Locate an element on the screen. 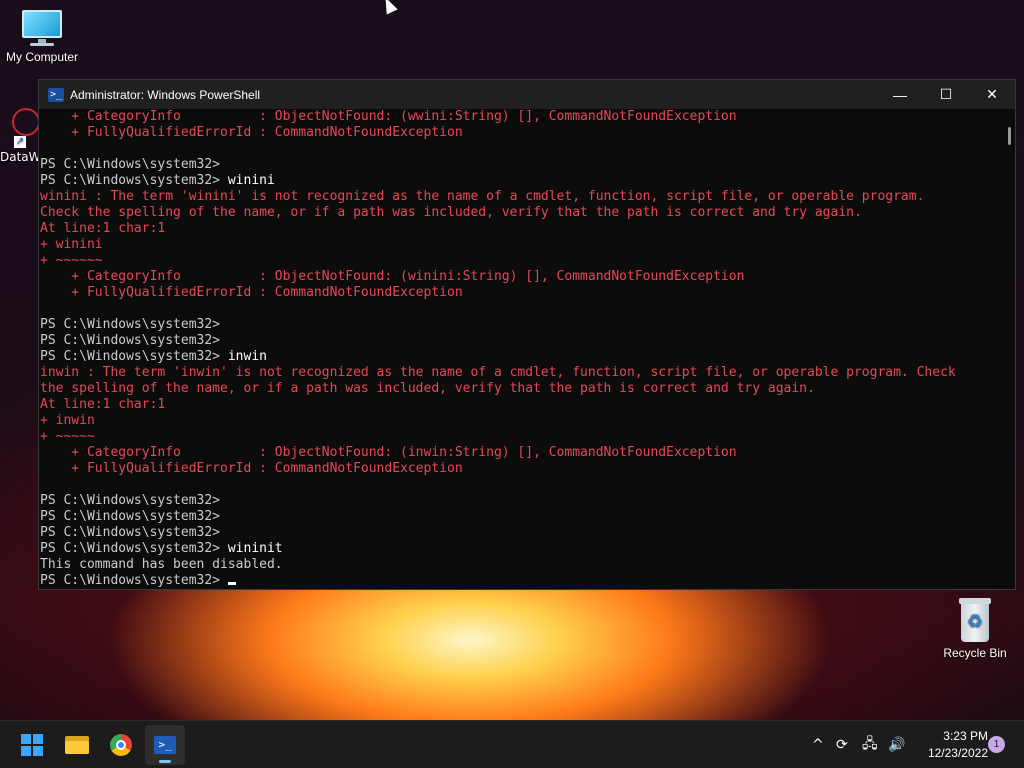 Image resolution: width=1024 pixels, height=768 pixels. taskbar-file-explorer is located at coordinates (77, 745).